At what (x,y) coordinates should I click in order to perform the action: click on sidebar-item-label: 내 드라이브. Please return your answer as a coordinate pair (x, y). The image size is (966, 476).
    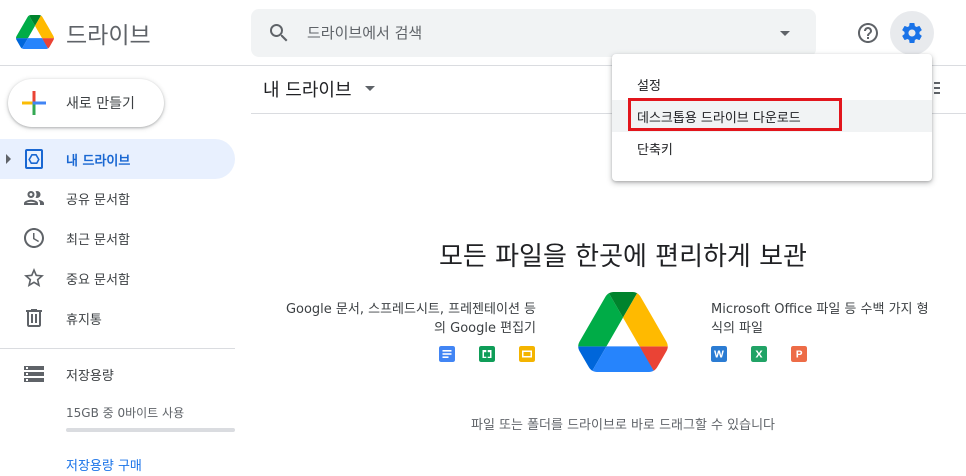
    Looking at the image, I should click on (98, 161).